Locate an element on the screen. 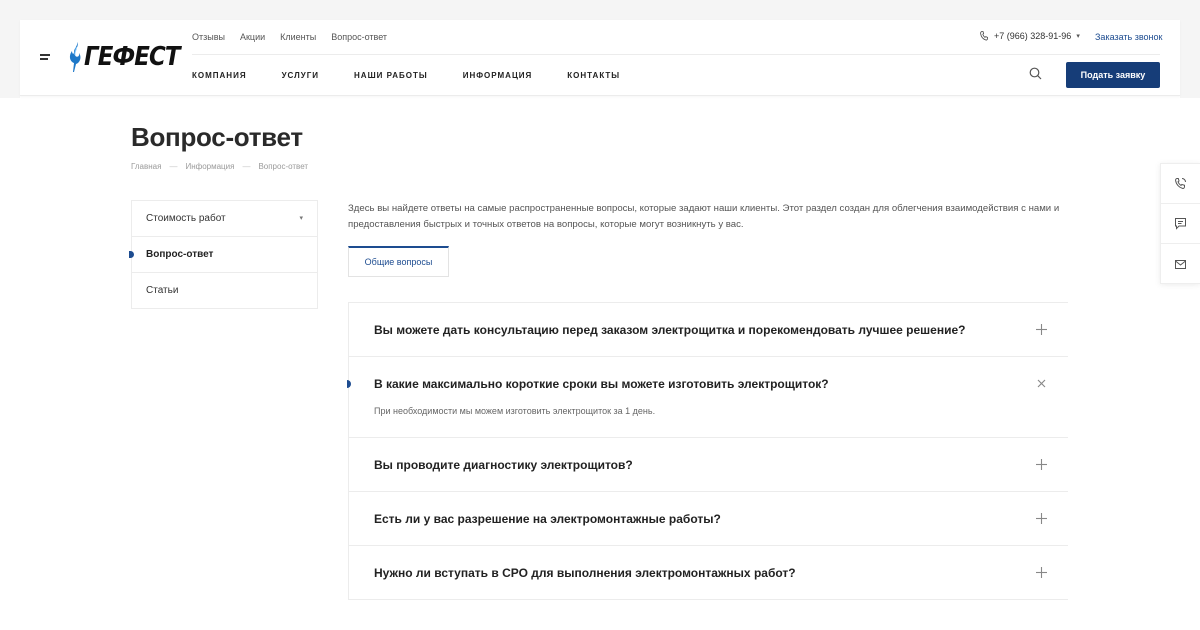 The height and width of the screenshot is (630, 1200). float-chat-button is located at coordinates (1180, 224).